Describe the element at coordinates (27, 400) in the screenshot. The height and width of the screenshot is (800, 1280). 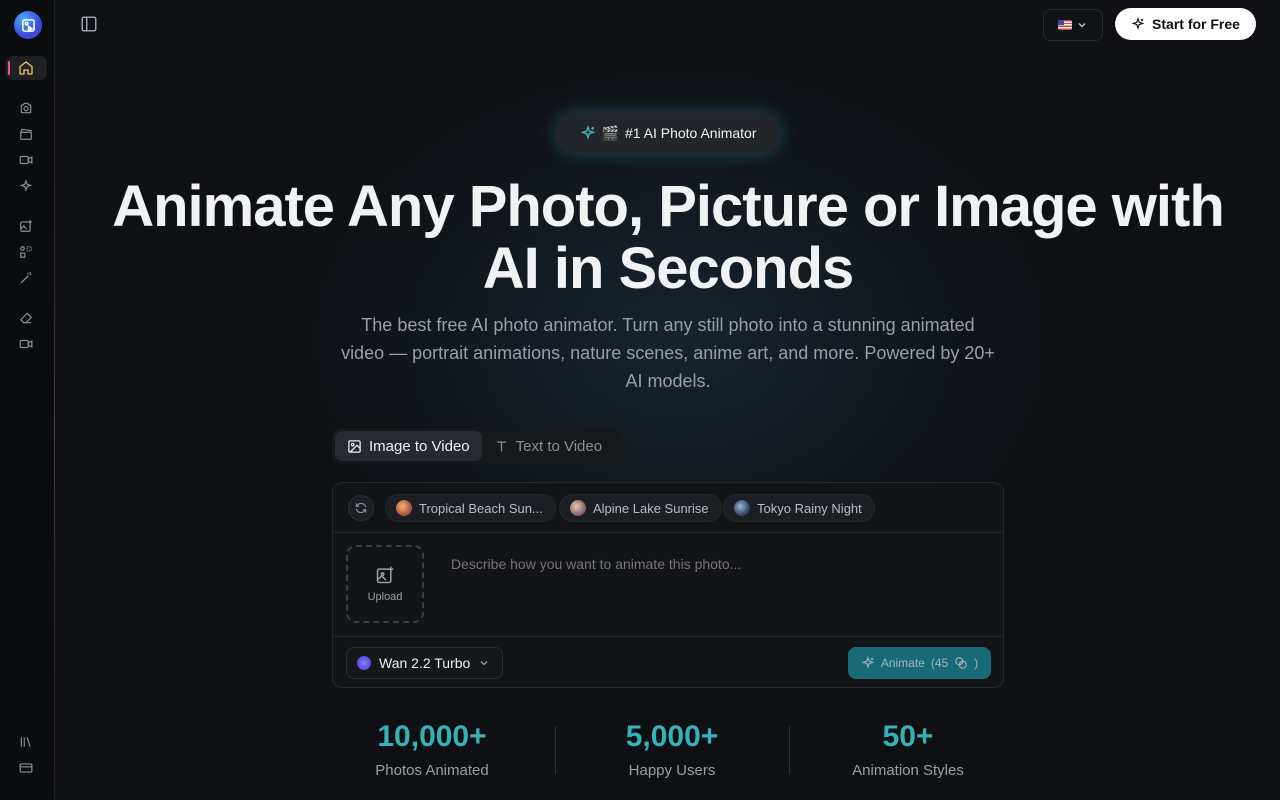
I see `sidebar` at that location.